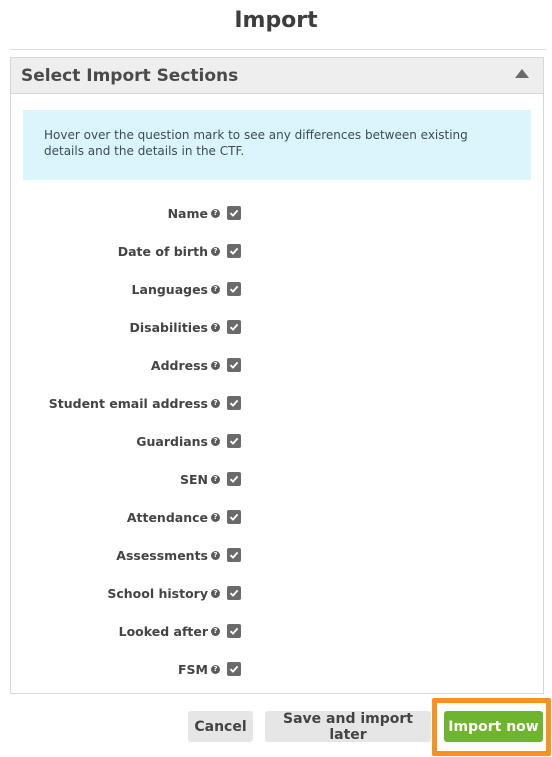 Image resolution: width=552 pixels, height=757 pixels. What do you see at coordinates (172, 441) in the screenshot?
I see `section-label: Guardians` at bounding box center [172, 441].